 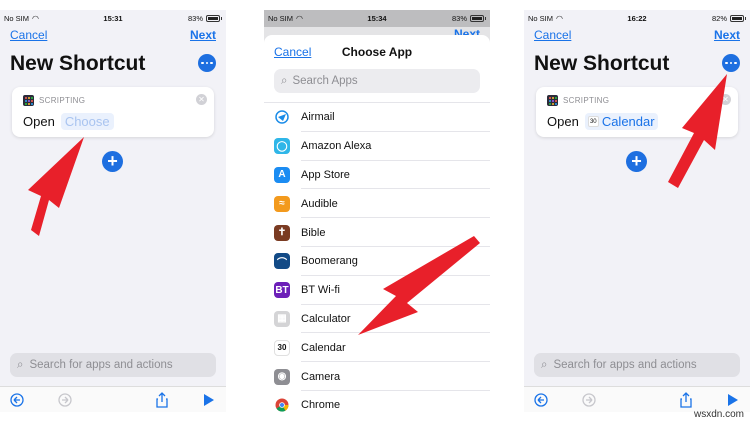 What do you see at coordinates (319, 203) in the screenshot?
I see `app-name: Audible` at bounding box center [319, 203].